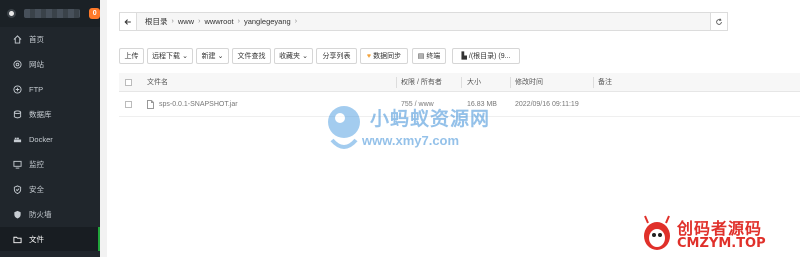 The image size is (800, 257). I want to click on watermark-cmzym: 创码者源码 CMZYM.TOP, so click(718, 234).